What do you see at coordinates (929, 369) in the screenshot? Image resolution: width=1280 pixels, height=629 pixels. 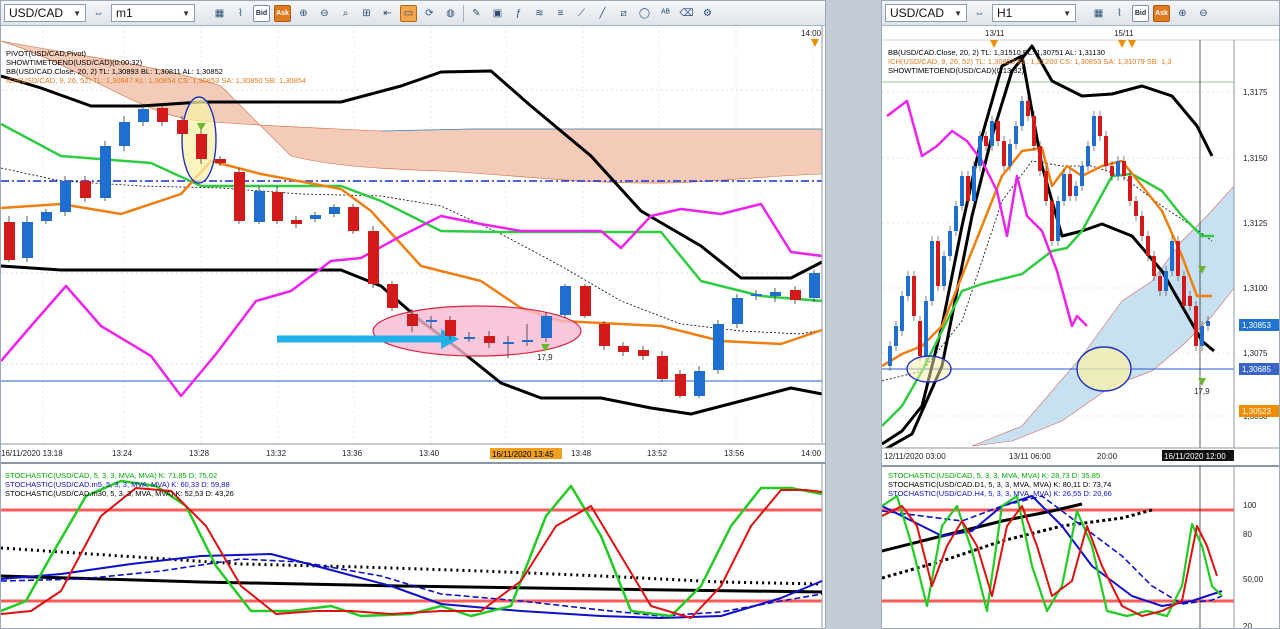 I see `highlight-circle` at bounding box center [929, 369].